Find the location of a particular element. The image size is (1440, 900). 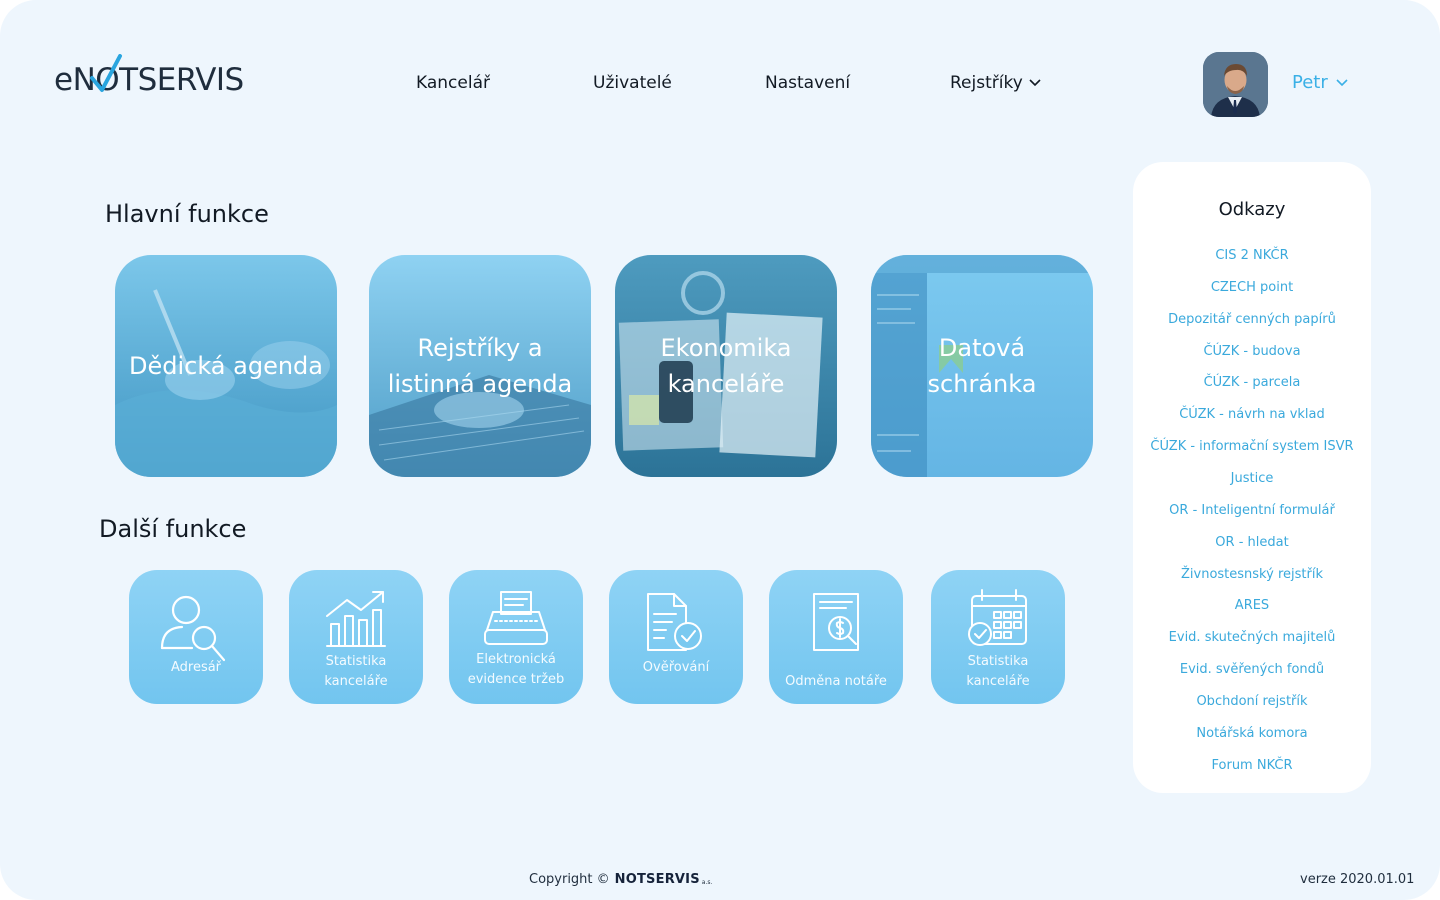

card-label: Ověřování is located at coordinates (676, 667).